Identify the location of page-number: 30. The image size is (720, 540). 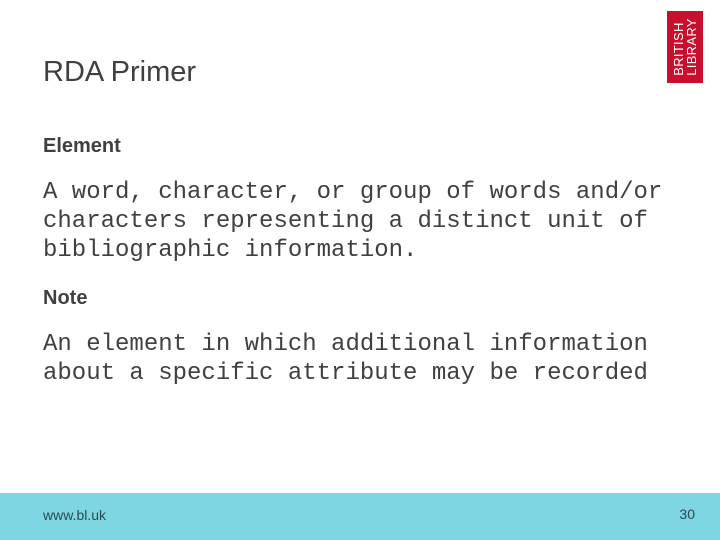
(687, 514).